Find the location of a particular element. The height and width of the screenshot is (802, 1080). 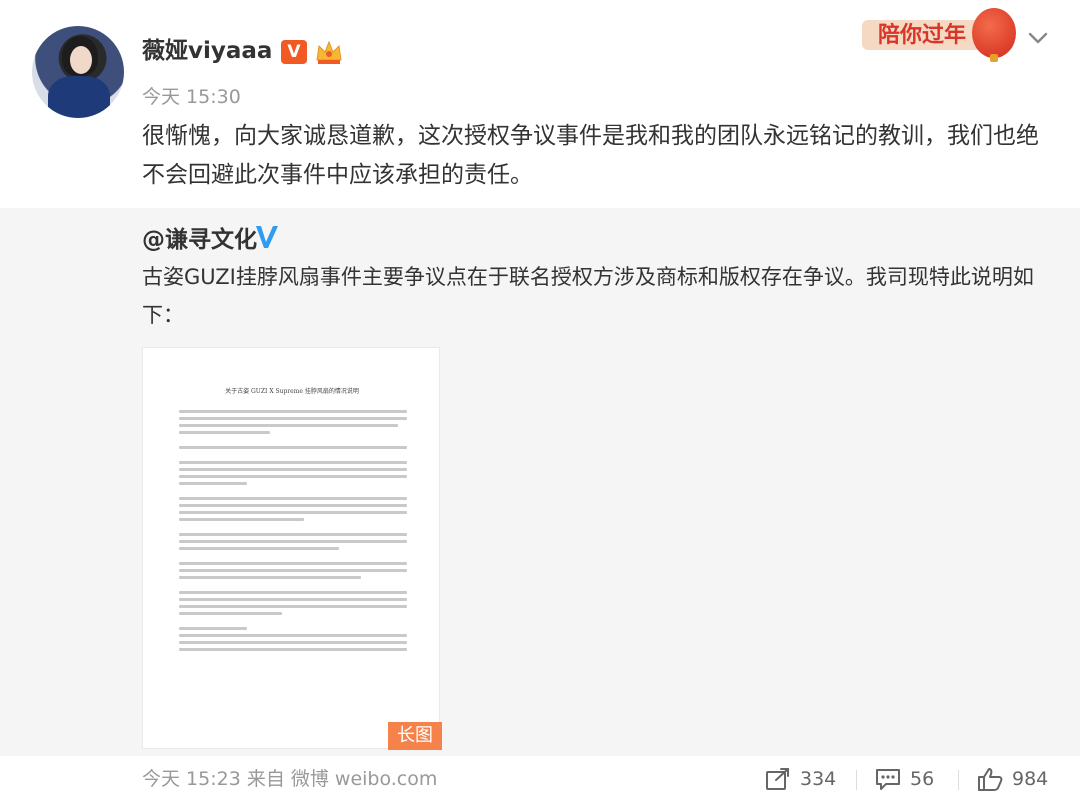

source-time: 今天 15:23 来自 微博 weibo.com is located at coordinates (290, 779).